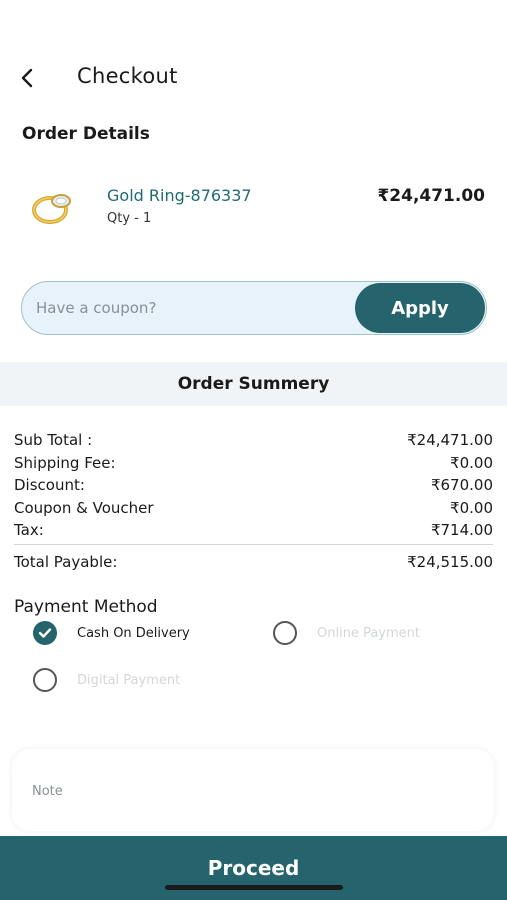  I want to click on page-title: Checkout, so click(127, 76).